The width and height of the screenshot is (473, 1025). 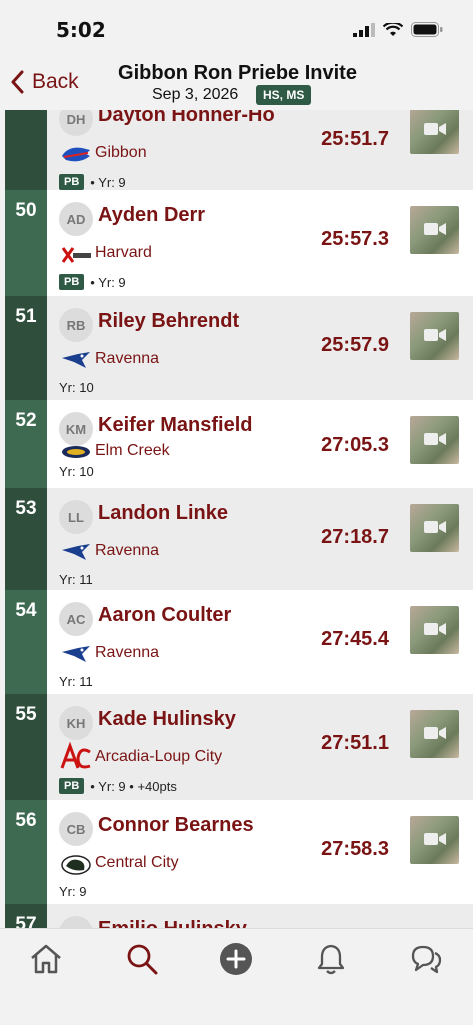 I want to click on tab-add, so click(x=236, y=959).